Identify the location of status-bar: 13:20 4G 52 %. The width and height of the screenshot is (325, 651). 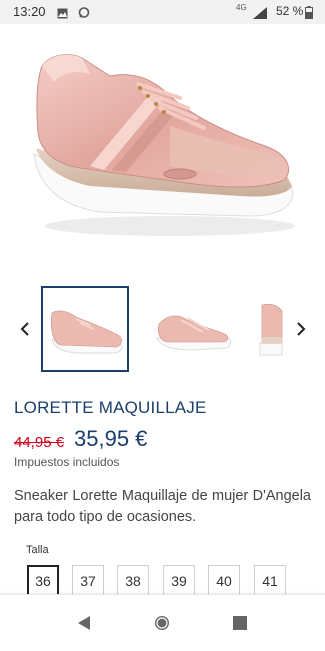
(162, 12).